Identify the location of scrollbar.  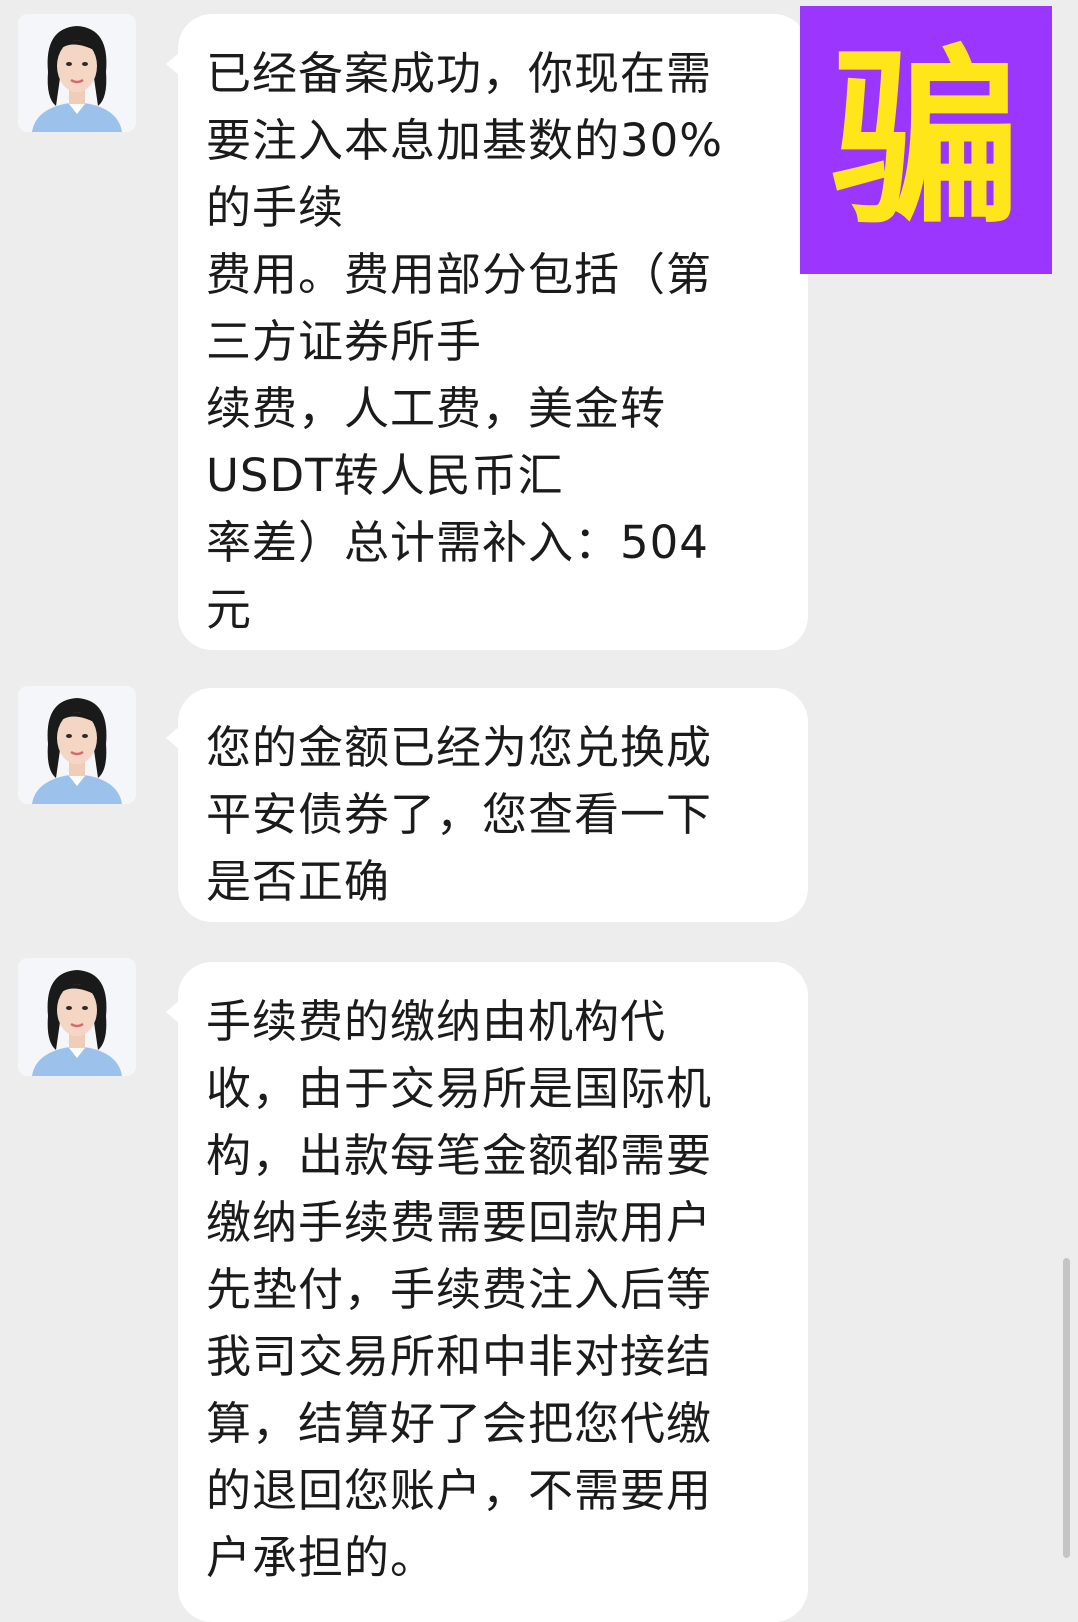
(1066, 1408).